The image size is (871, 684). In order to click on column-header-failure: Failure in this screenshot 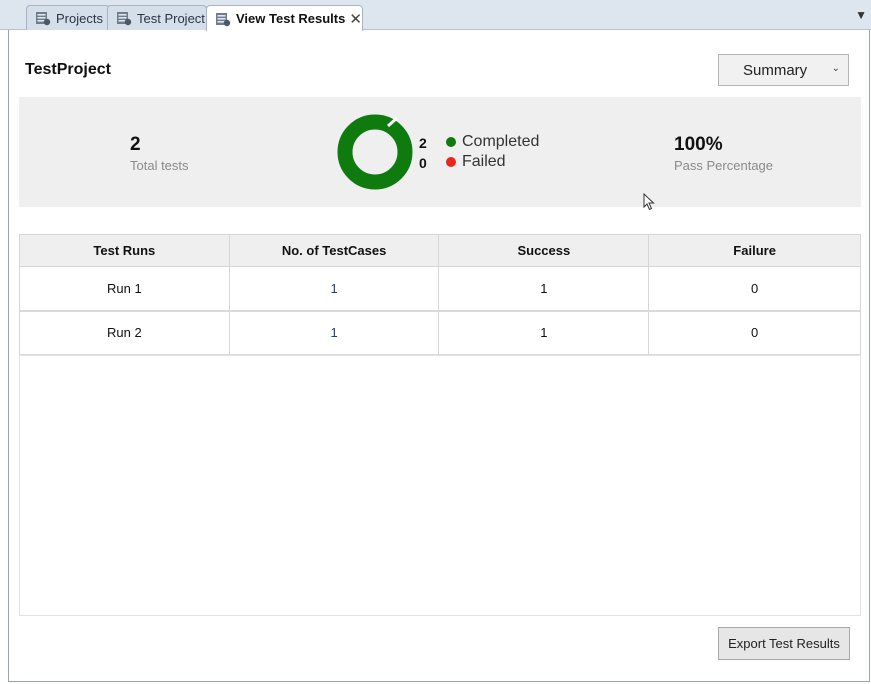, I will do `click(754, 250)`.